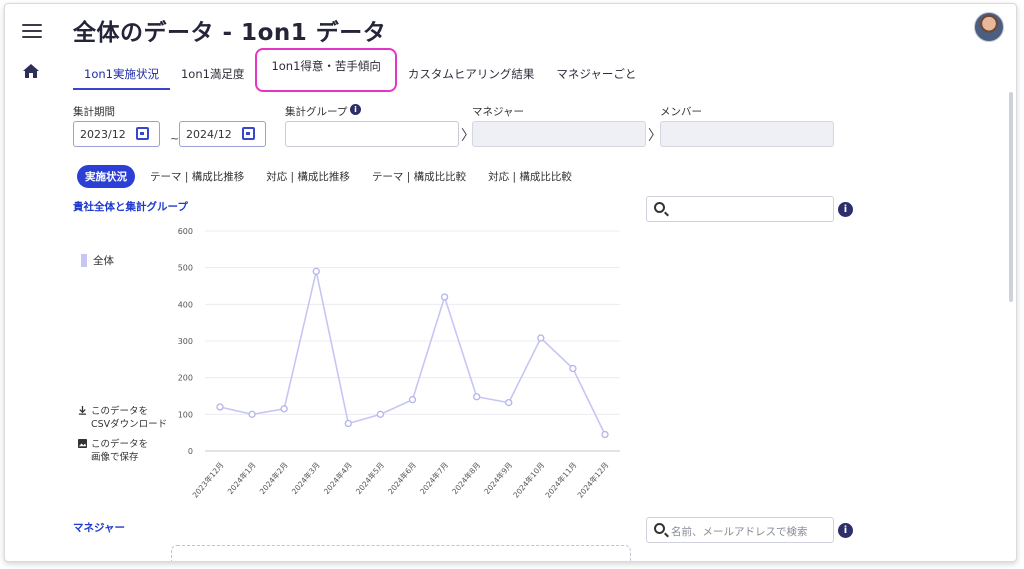  What do you see at coordinates (121, 73) in the screenshot?
I see `tab-implementation-status: 1on1実施状況` at bounding box center [121, 73].